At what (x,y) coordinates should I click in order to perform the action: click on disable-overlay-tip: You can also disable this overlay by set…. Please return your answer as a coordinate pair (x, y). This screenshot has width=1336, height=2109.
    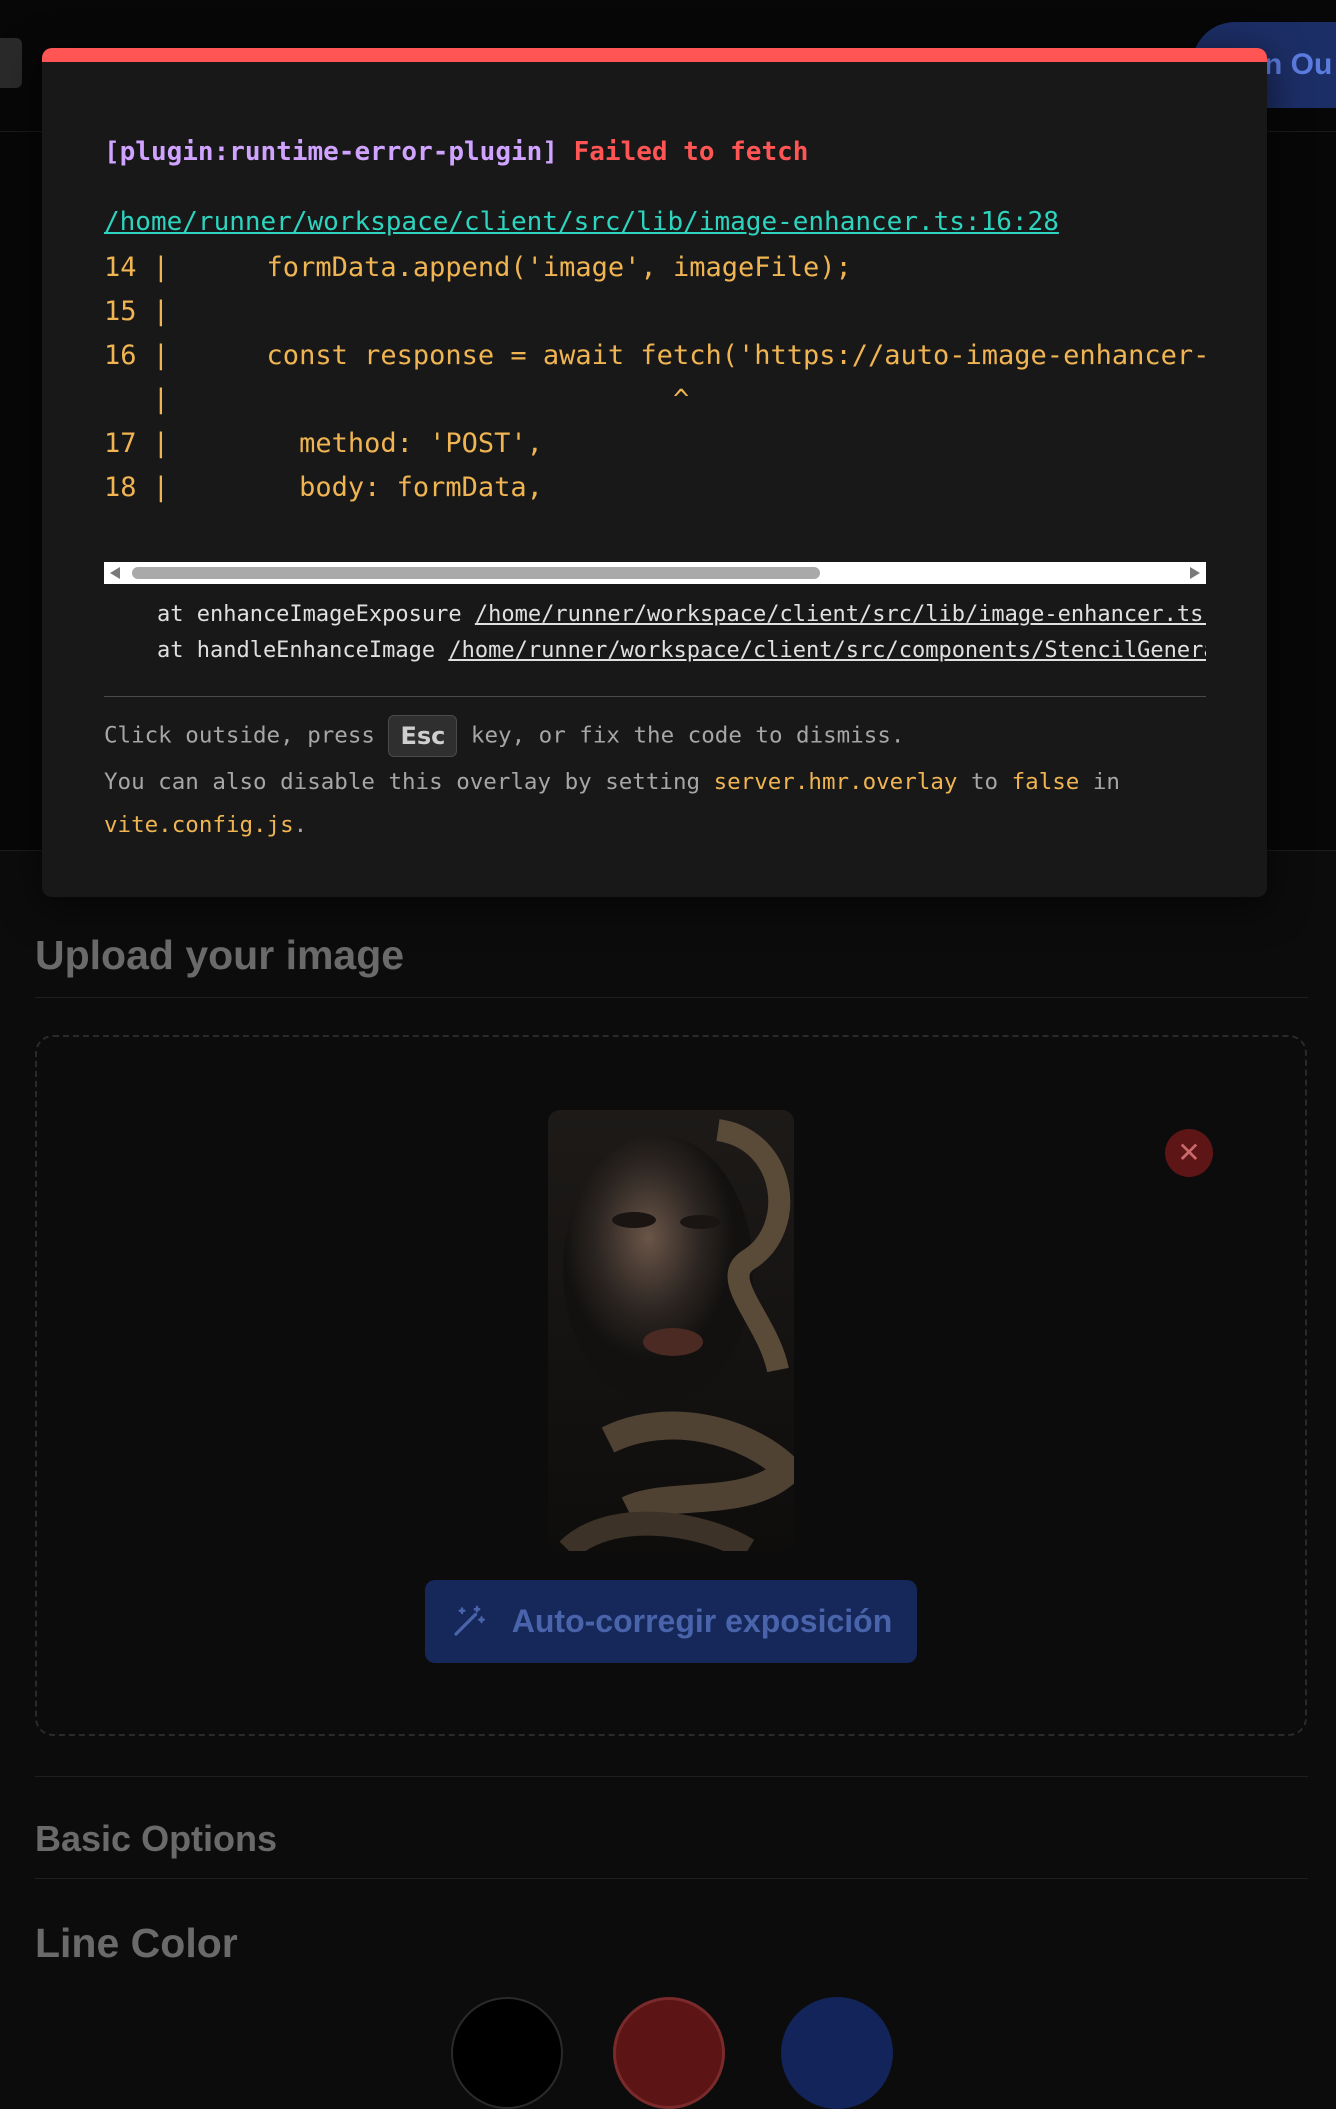
    Looking at the image, I should click on (612, 782).